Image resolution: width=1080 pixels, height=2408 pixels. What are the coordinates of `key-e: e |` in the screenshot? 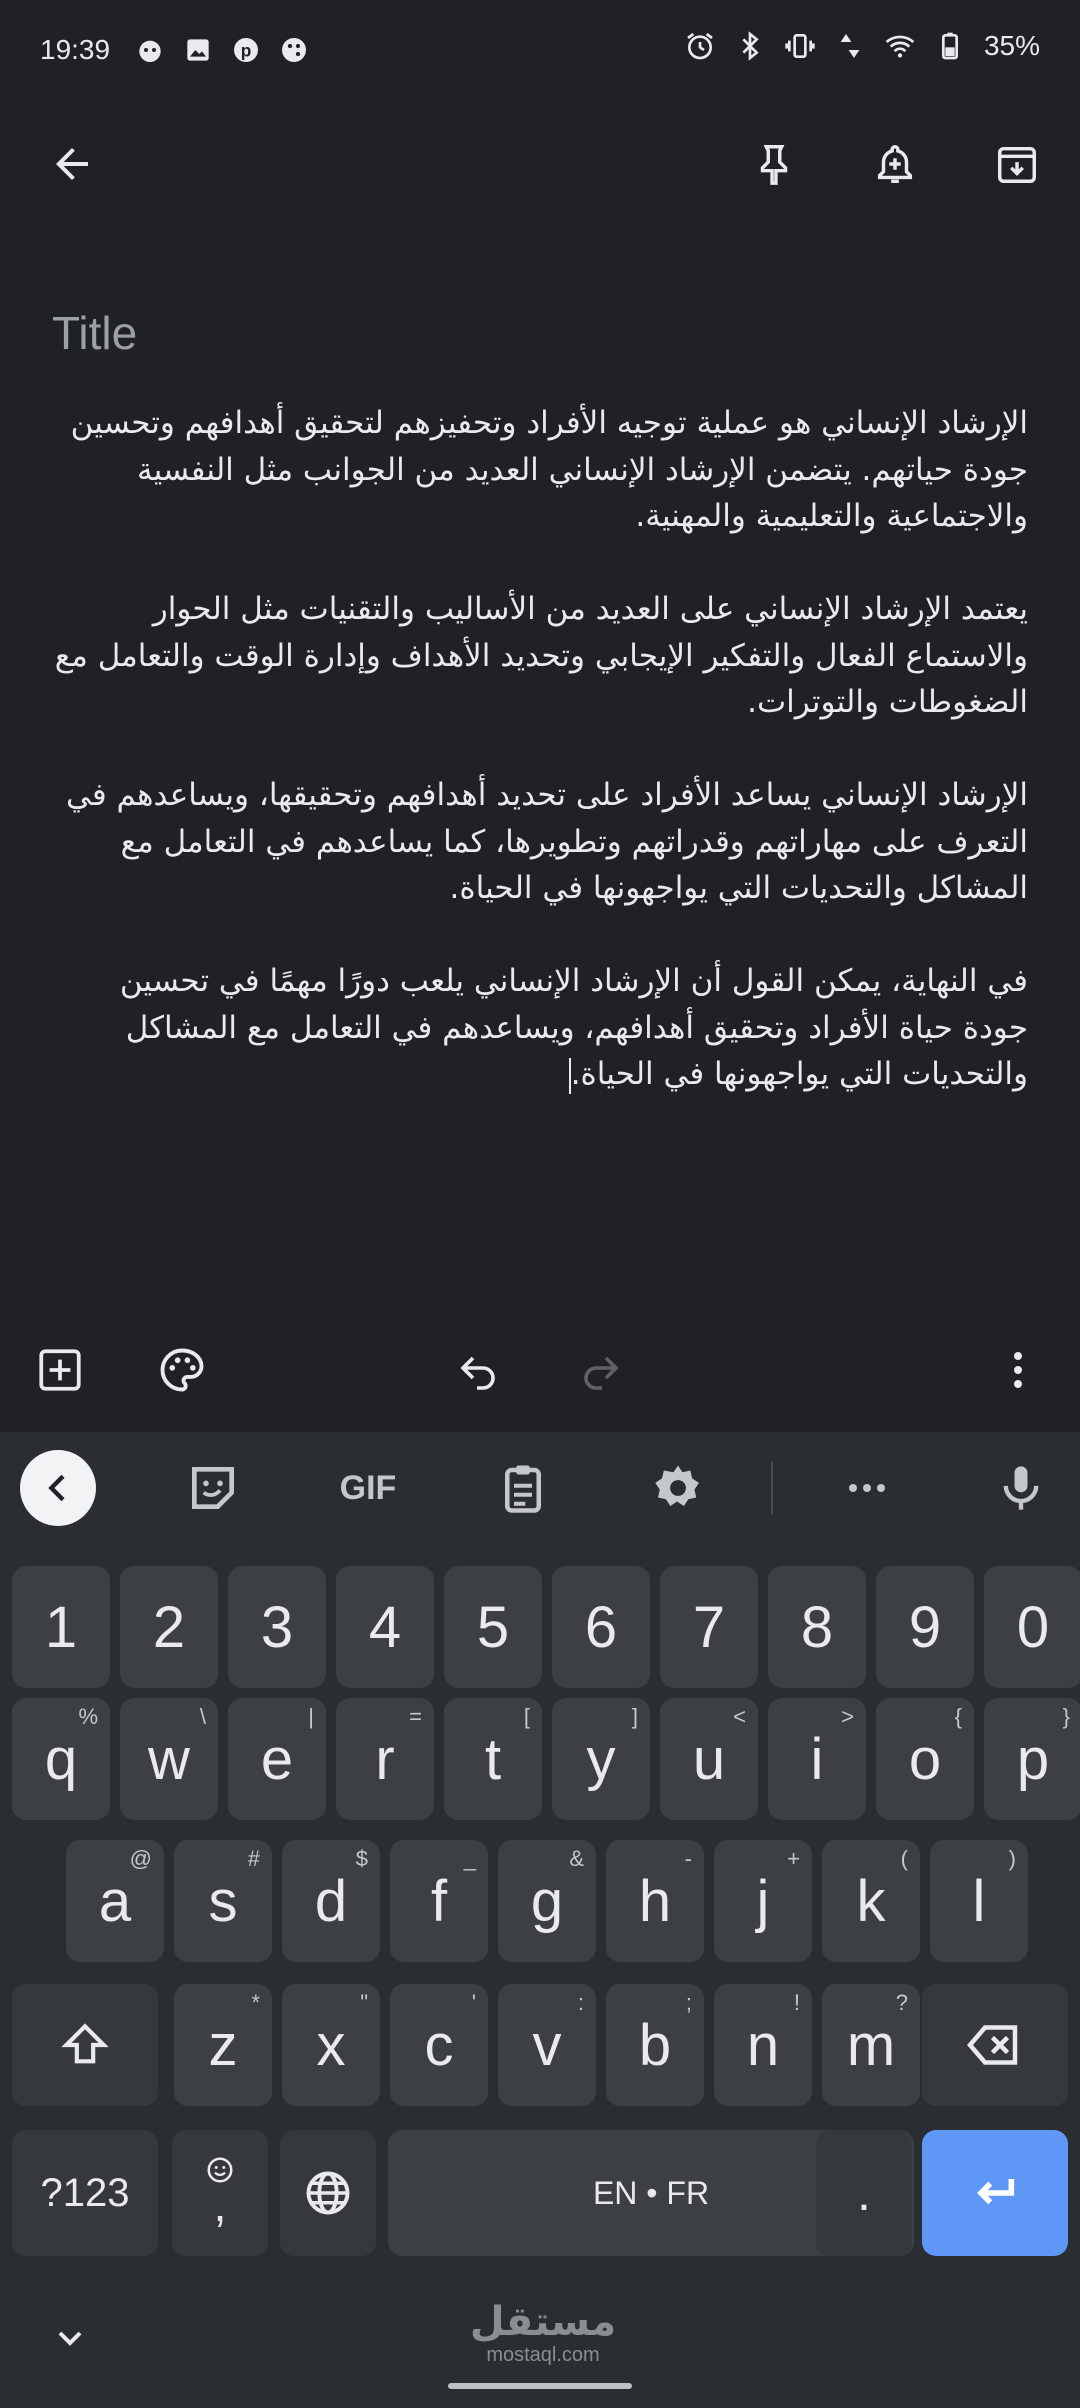 It's located at (277, 1759).